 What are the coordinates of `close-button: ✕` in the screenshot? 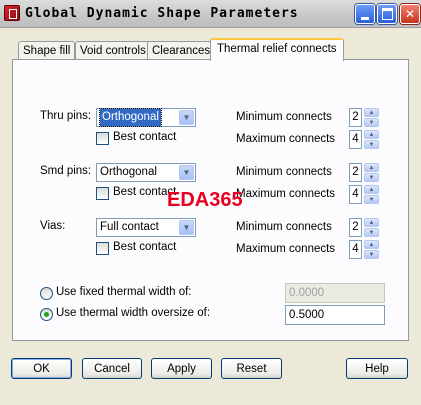 It's located at (410, 14).